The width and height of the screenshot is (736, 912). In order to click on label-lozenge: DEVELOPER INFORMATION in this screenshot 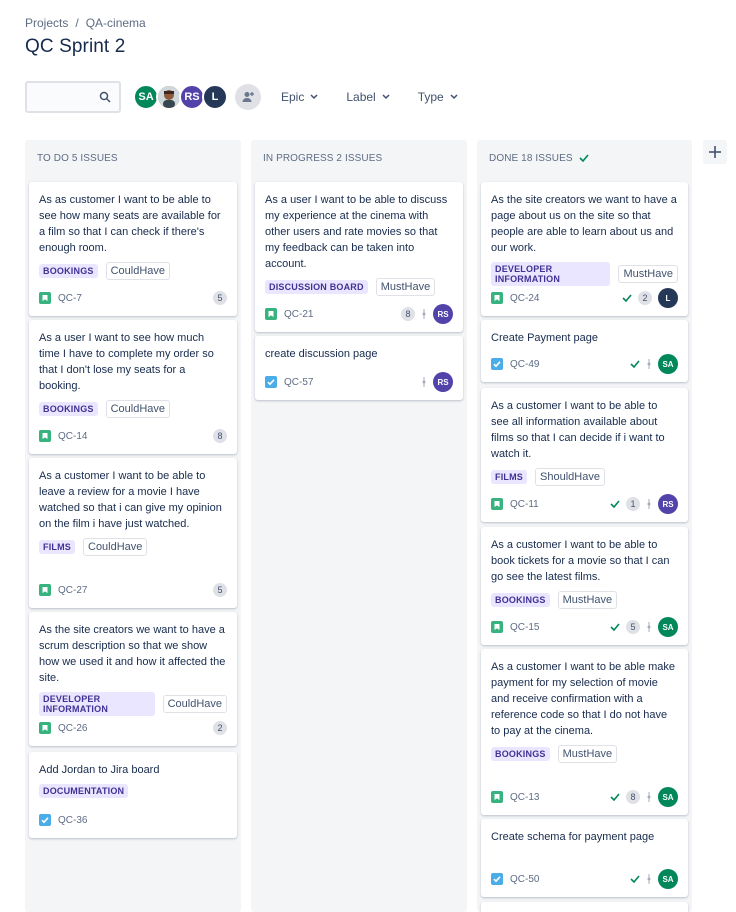, I will do `click(551, 274)`.